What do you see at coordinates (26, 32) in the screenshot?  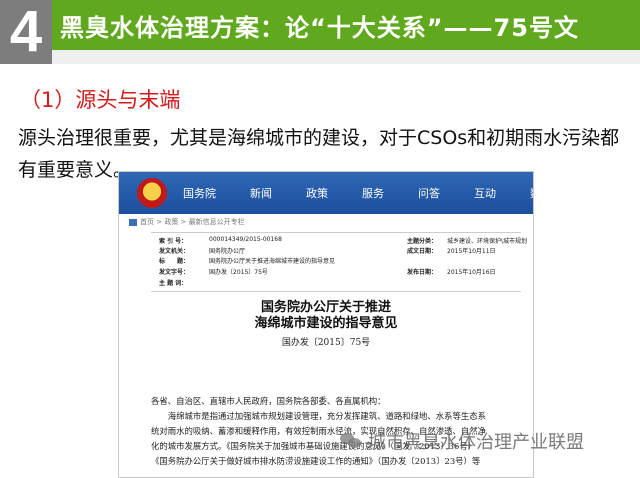 I see `section-number: 4` at bounding box center [26, 32].